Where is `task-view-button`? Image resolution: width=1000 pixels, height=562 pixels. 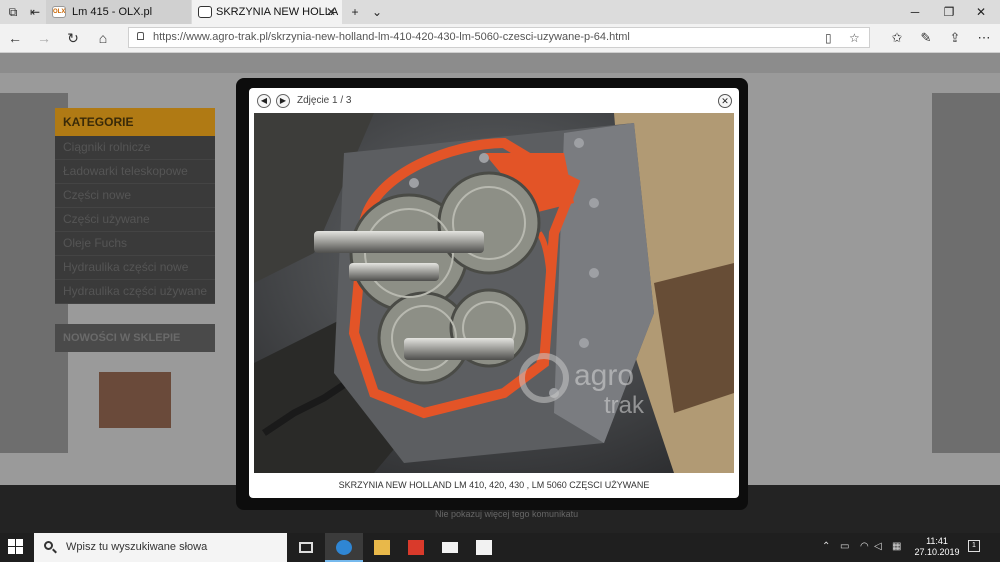 task-view-button is located at coordinates (306, 547).